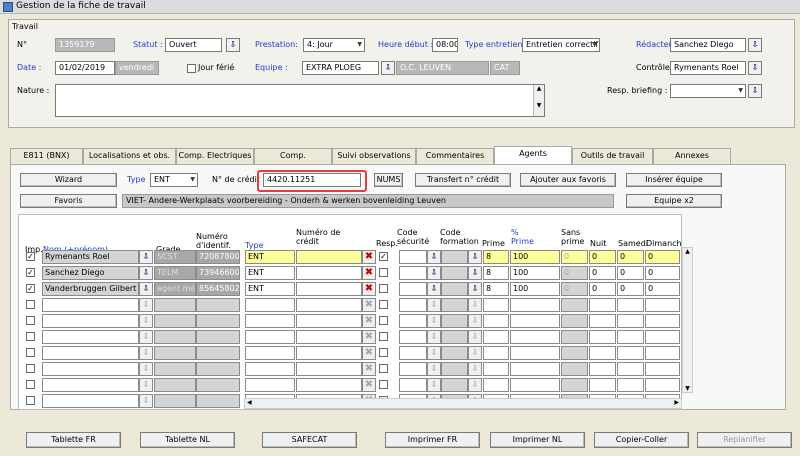 The image size is (800, 456). Describe the element at coordinates (755, 91) in the screenshot. I see `resp-briefing-lookup-button: ⇩` at that location.